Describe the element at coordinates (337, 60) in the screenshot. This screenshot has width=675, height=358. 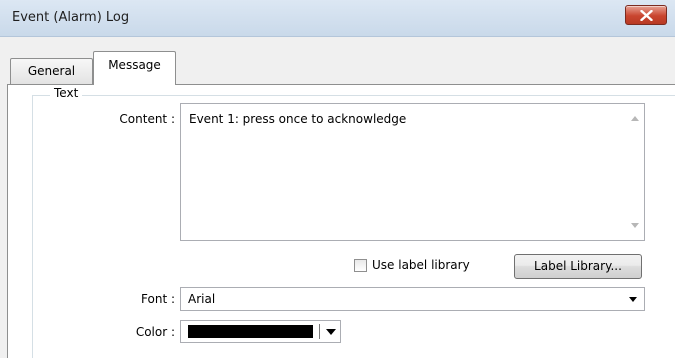
I see `tab-bar: General Message` at that location.